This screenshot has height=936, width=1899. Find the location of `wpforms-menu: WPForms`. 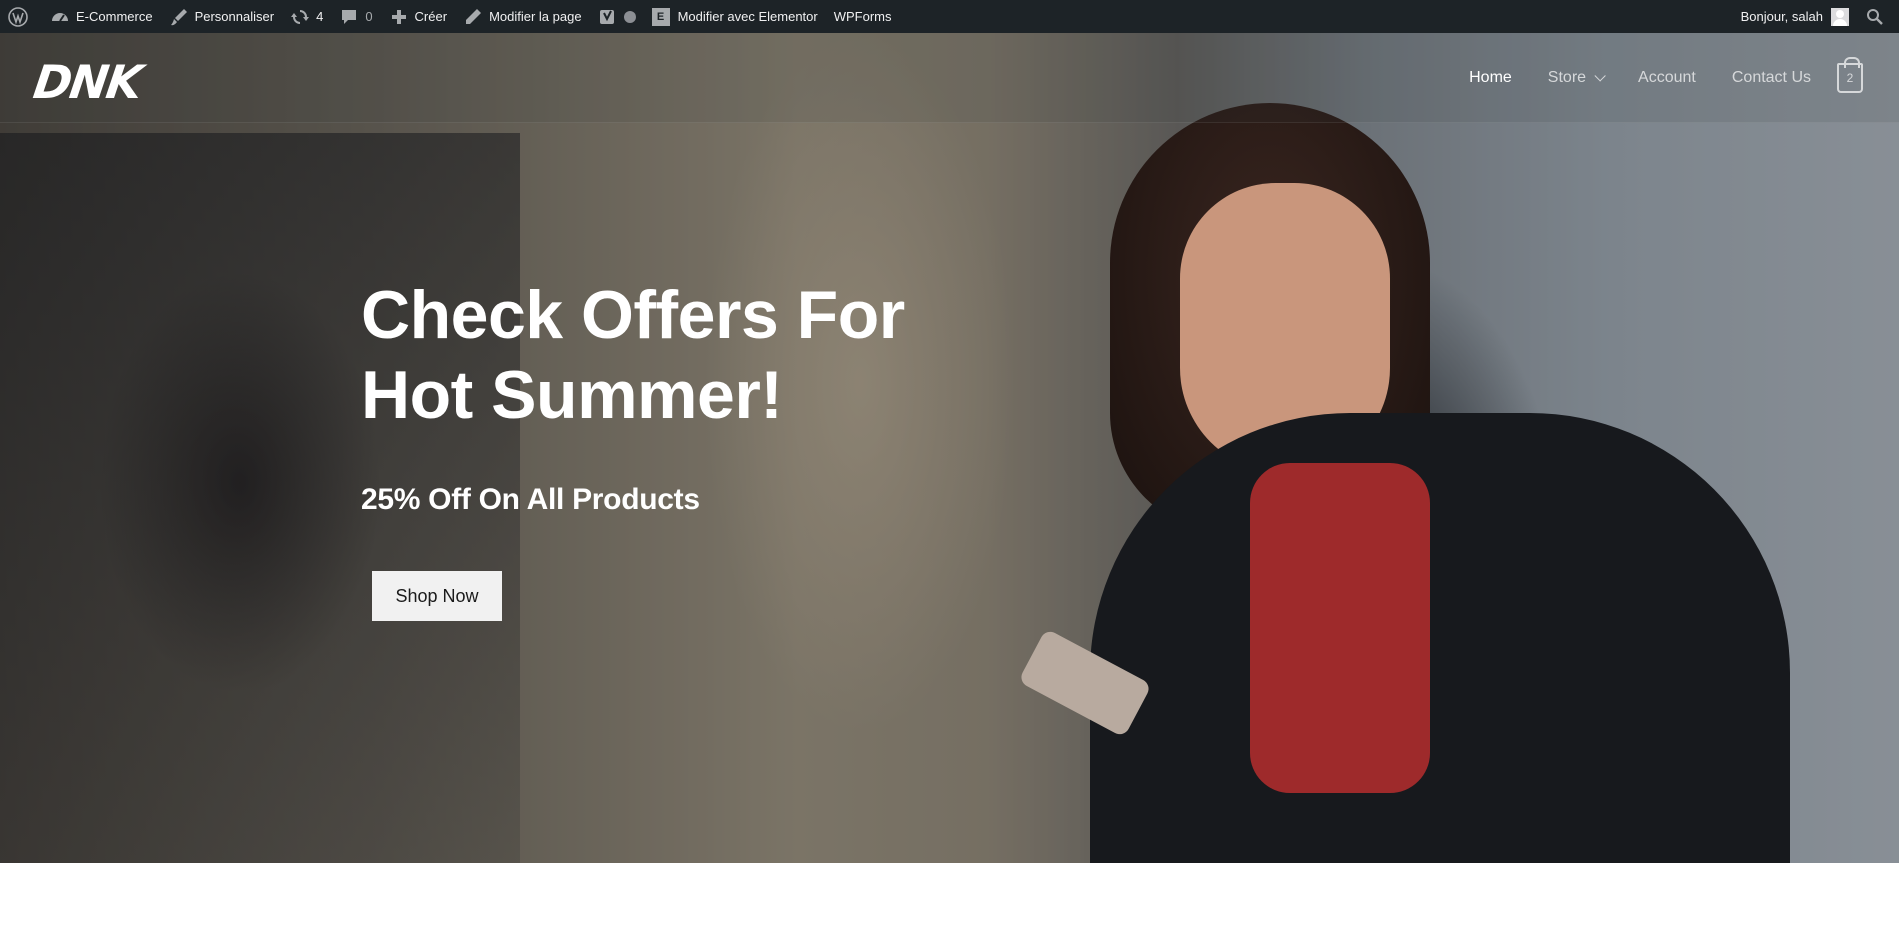

wpforms-menu: WPForms is located at coordinates (863, 16).